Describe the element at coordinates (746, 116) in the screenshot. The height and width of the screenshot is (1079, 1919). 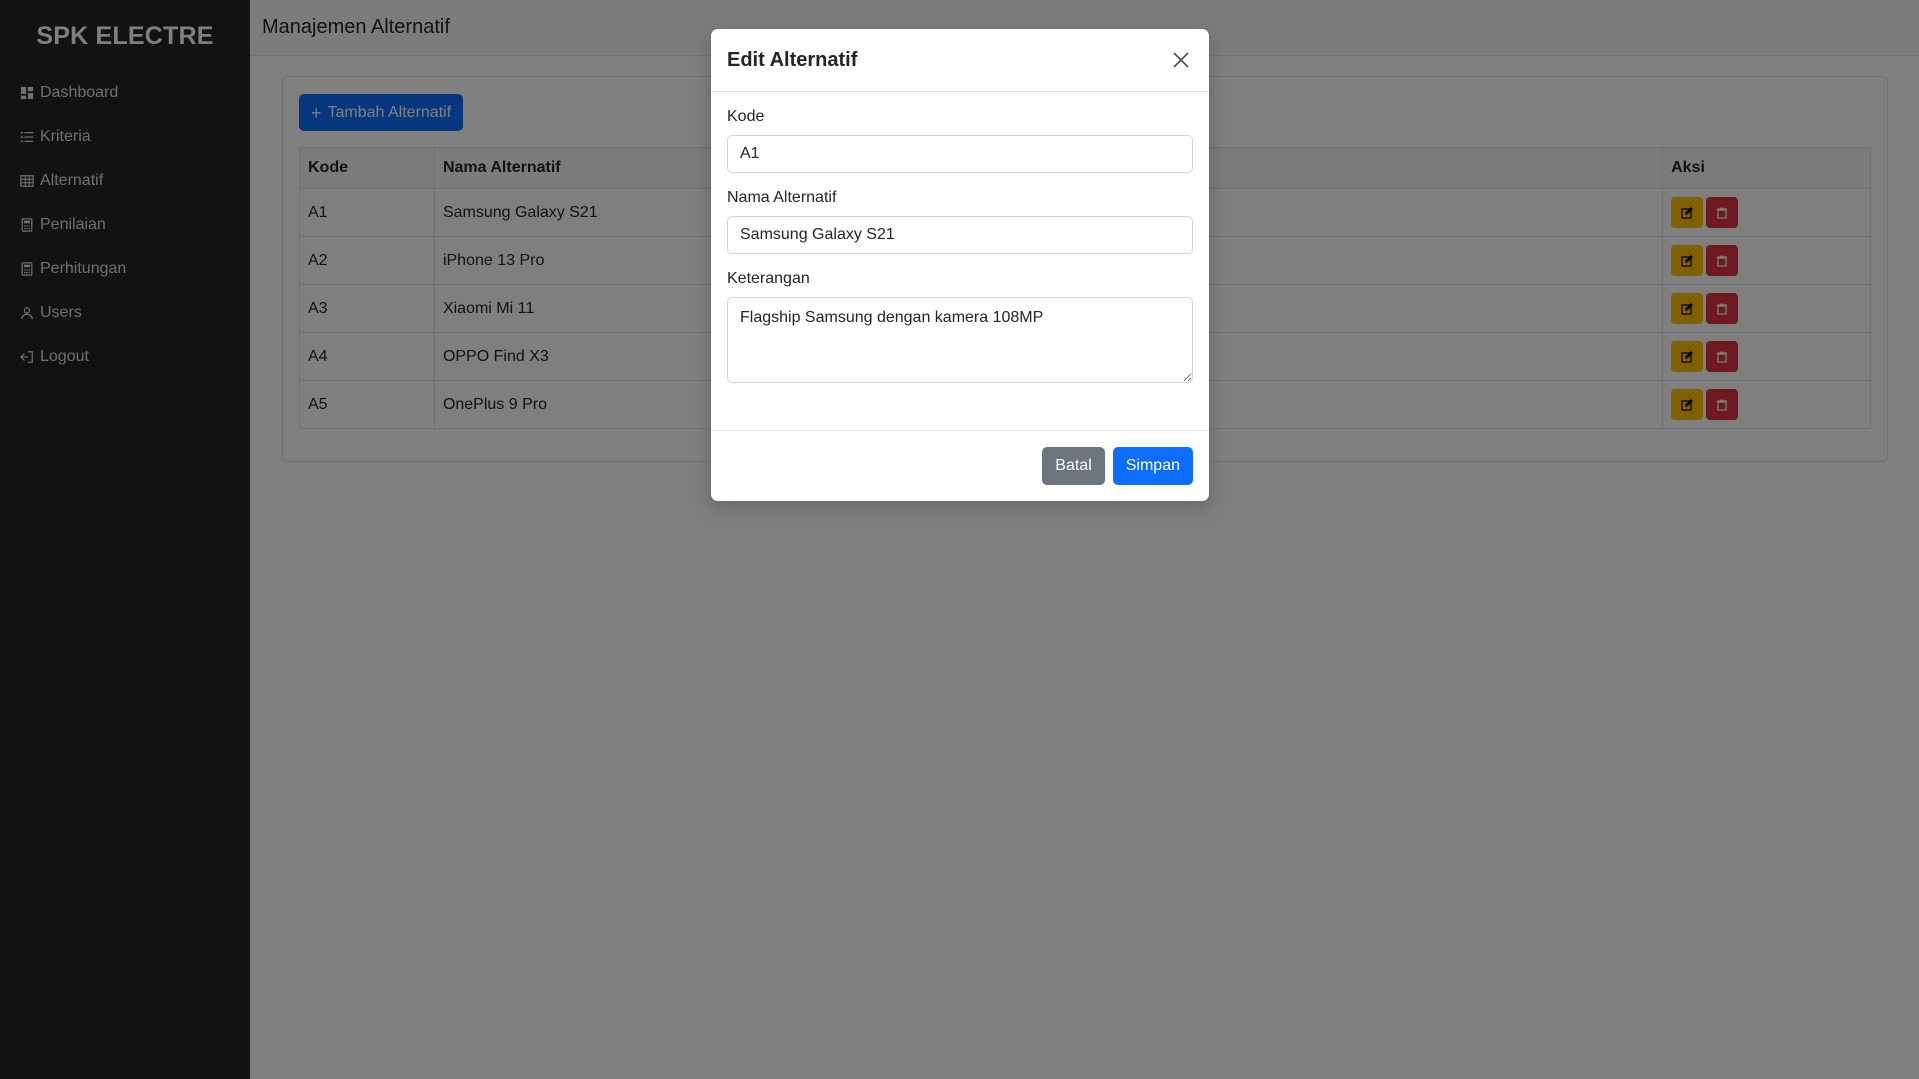
I see `kode-label: Kode` at that location.